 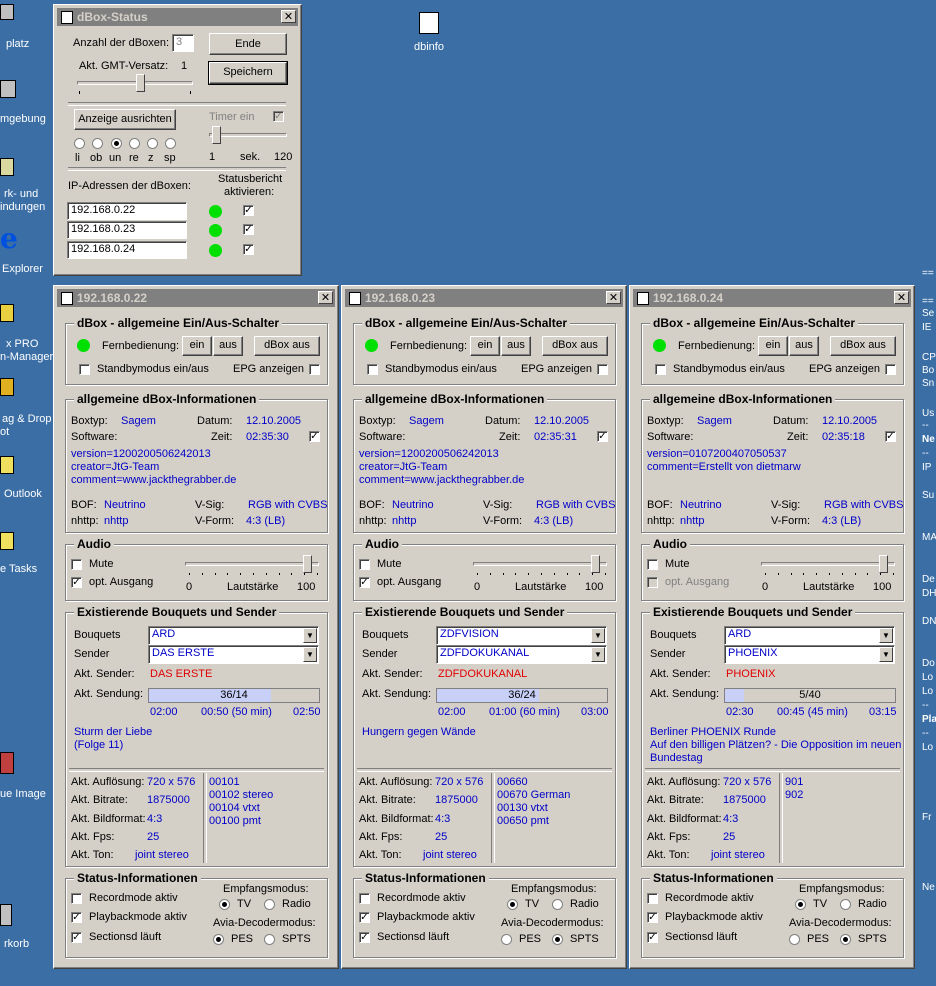 What do you see at coordinates (278, 116) in the screenshot?
I see `timer-checkbox: ✓` at bounding box center [278, 116].